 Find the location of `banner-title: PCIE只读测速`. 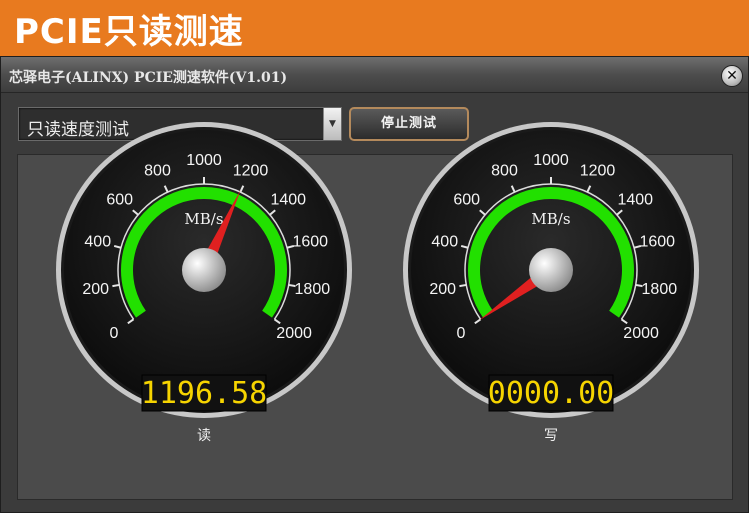

banner-title: PCIE只读测速 is located at coordinates (129, 32).